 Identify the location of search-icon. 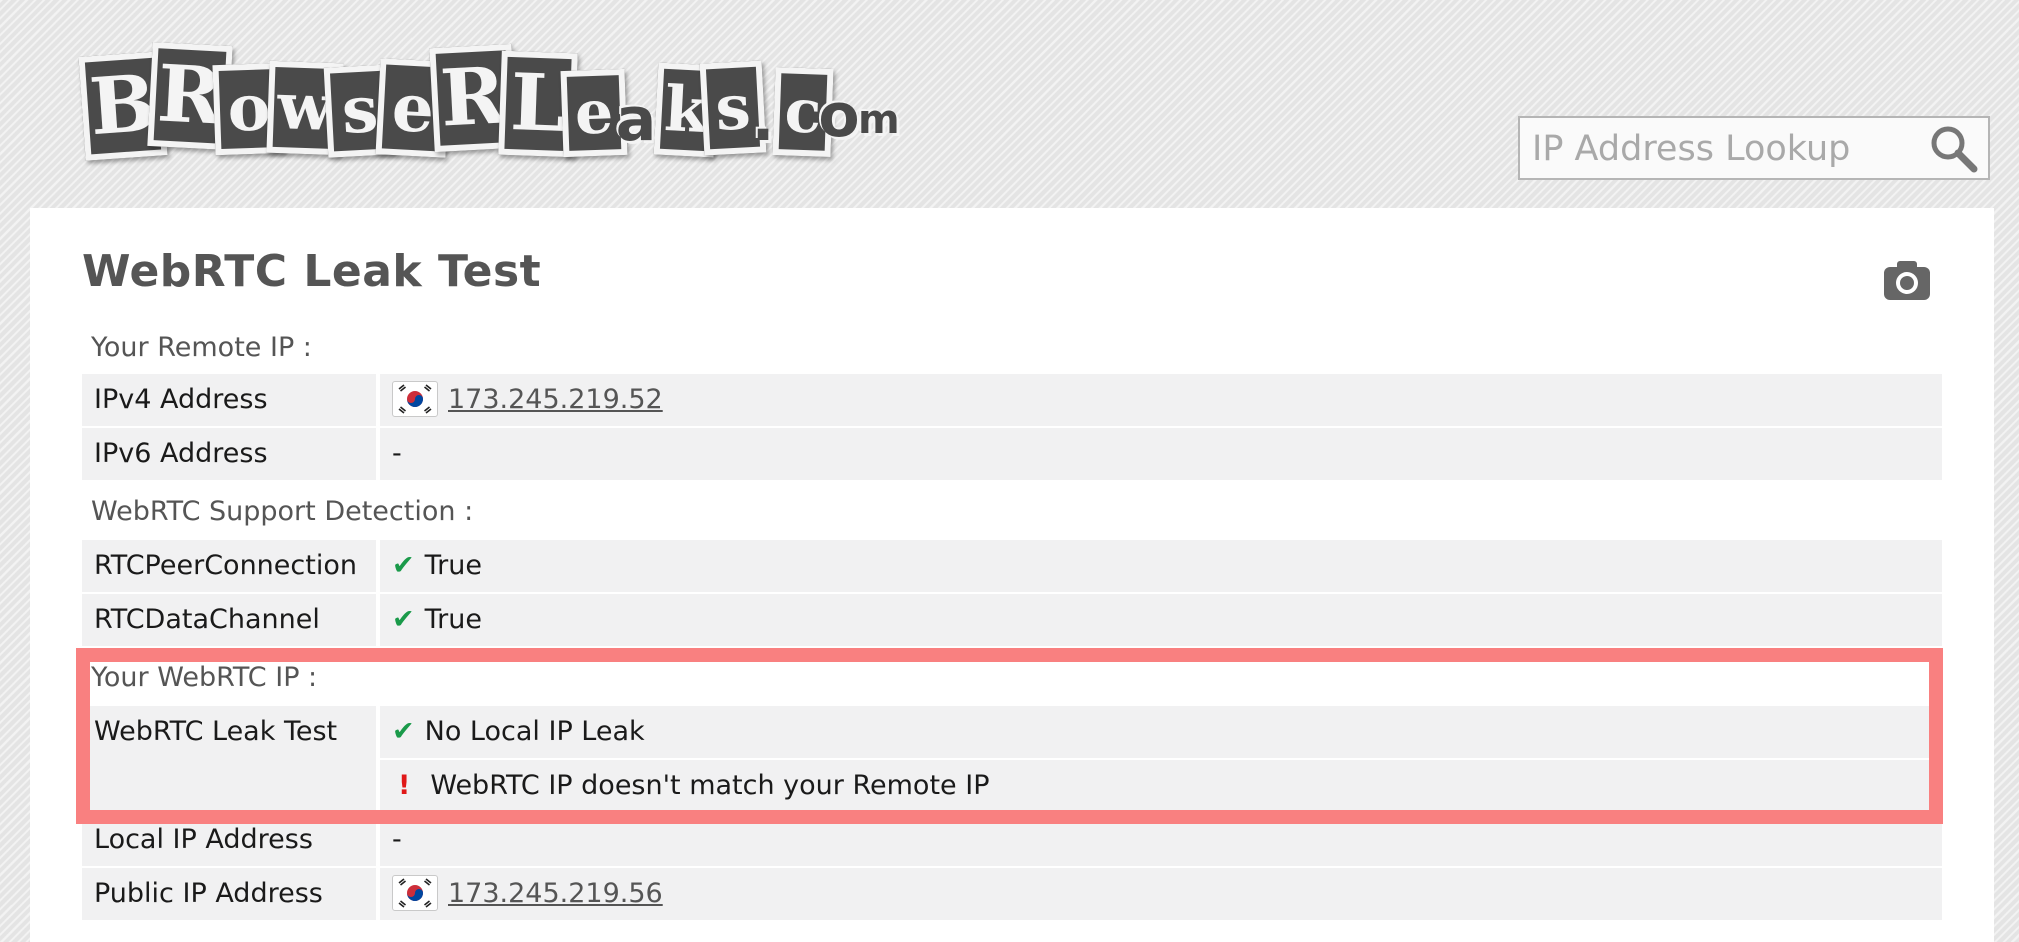
(1954, 149).